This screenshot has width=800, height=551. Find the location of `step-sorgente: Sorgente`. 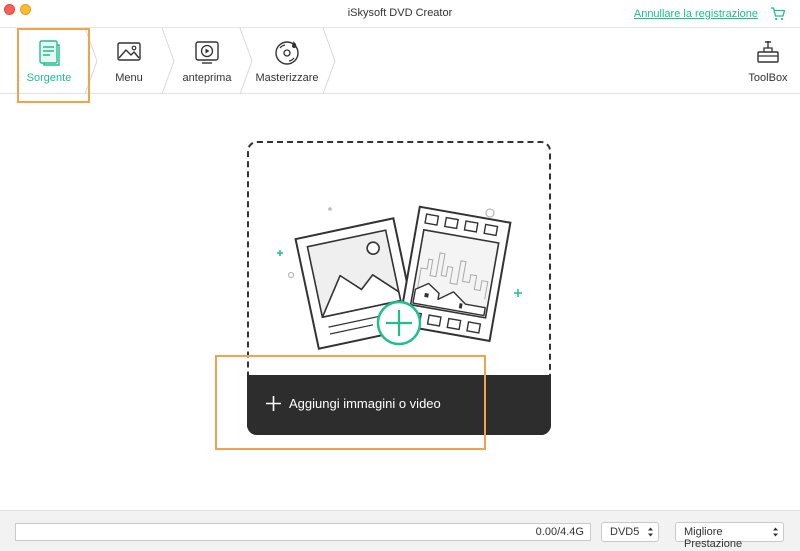

step-sorgente: Sorgente is located at coordinates (49, 61).